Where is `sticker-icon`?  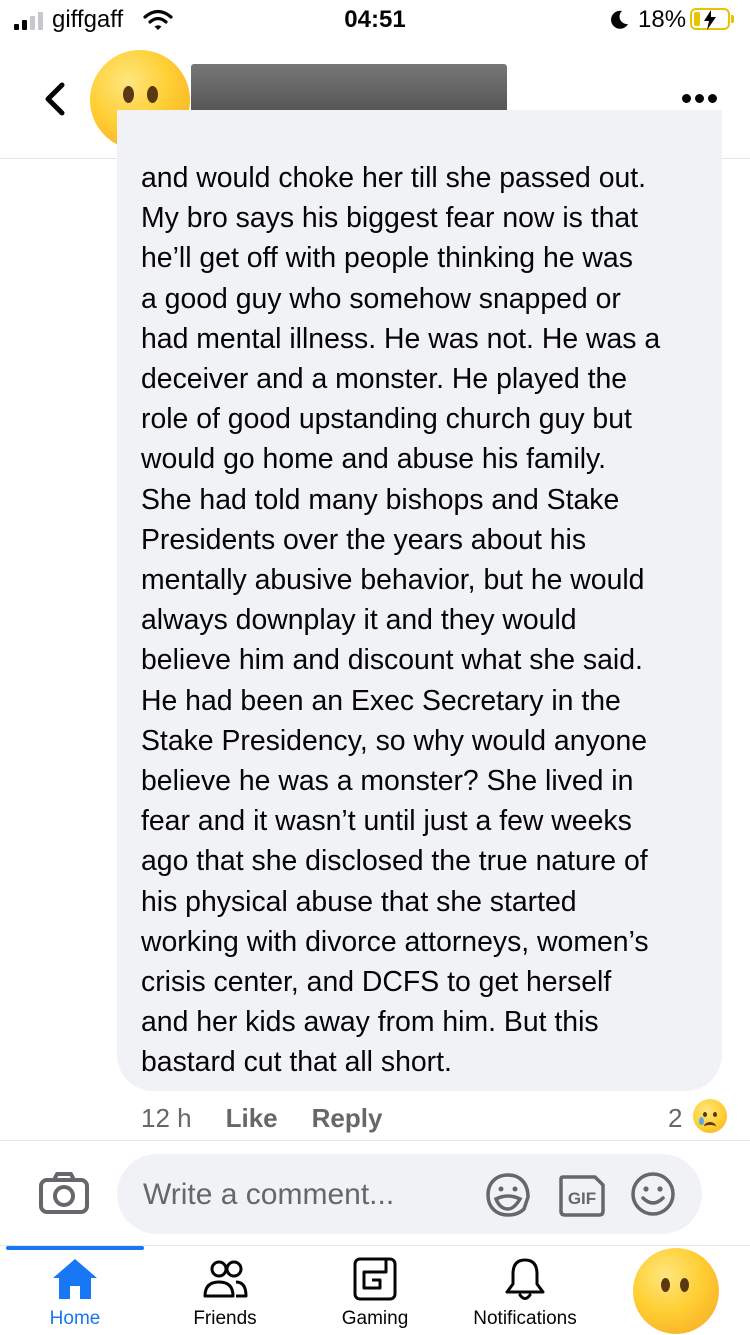 sticker-icon is located at coordinates (508, 1195).